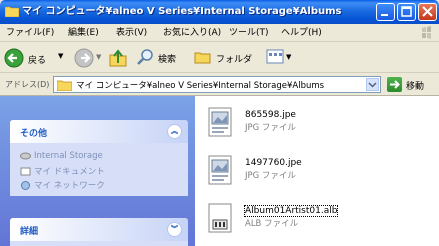 This screenshot has height=246, width=439. Describe the element at coordinates (305, 222) in the screenshot. I see `file-item: Album01Artist01.alb ALB ファイル` at that location.